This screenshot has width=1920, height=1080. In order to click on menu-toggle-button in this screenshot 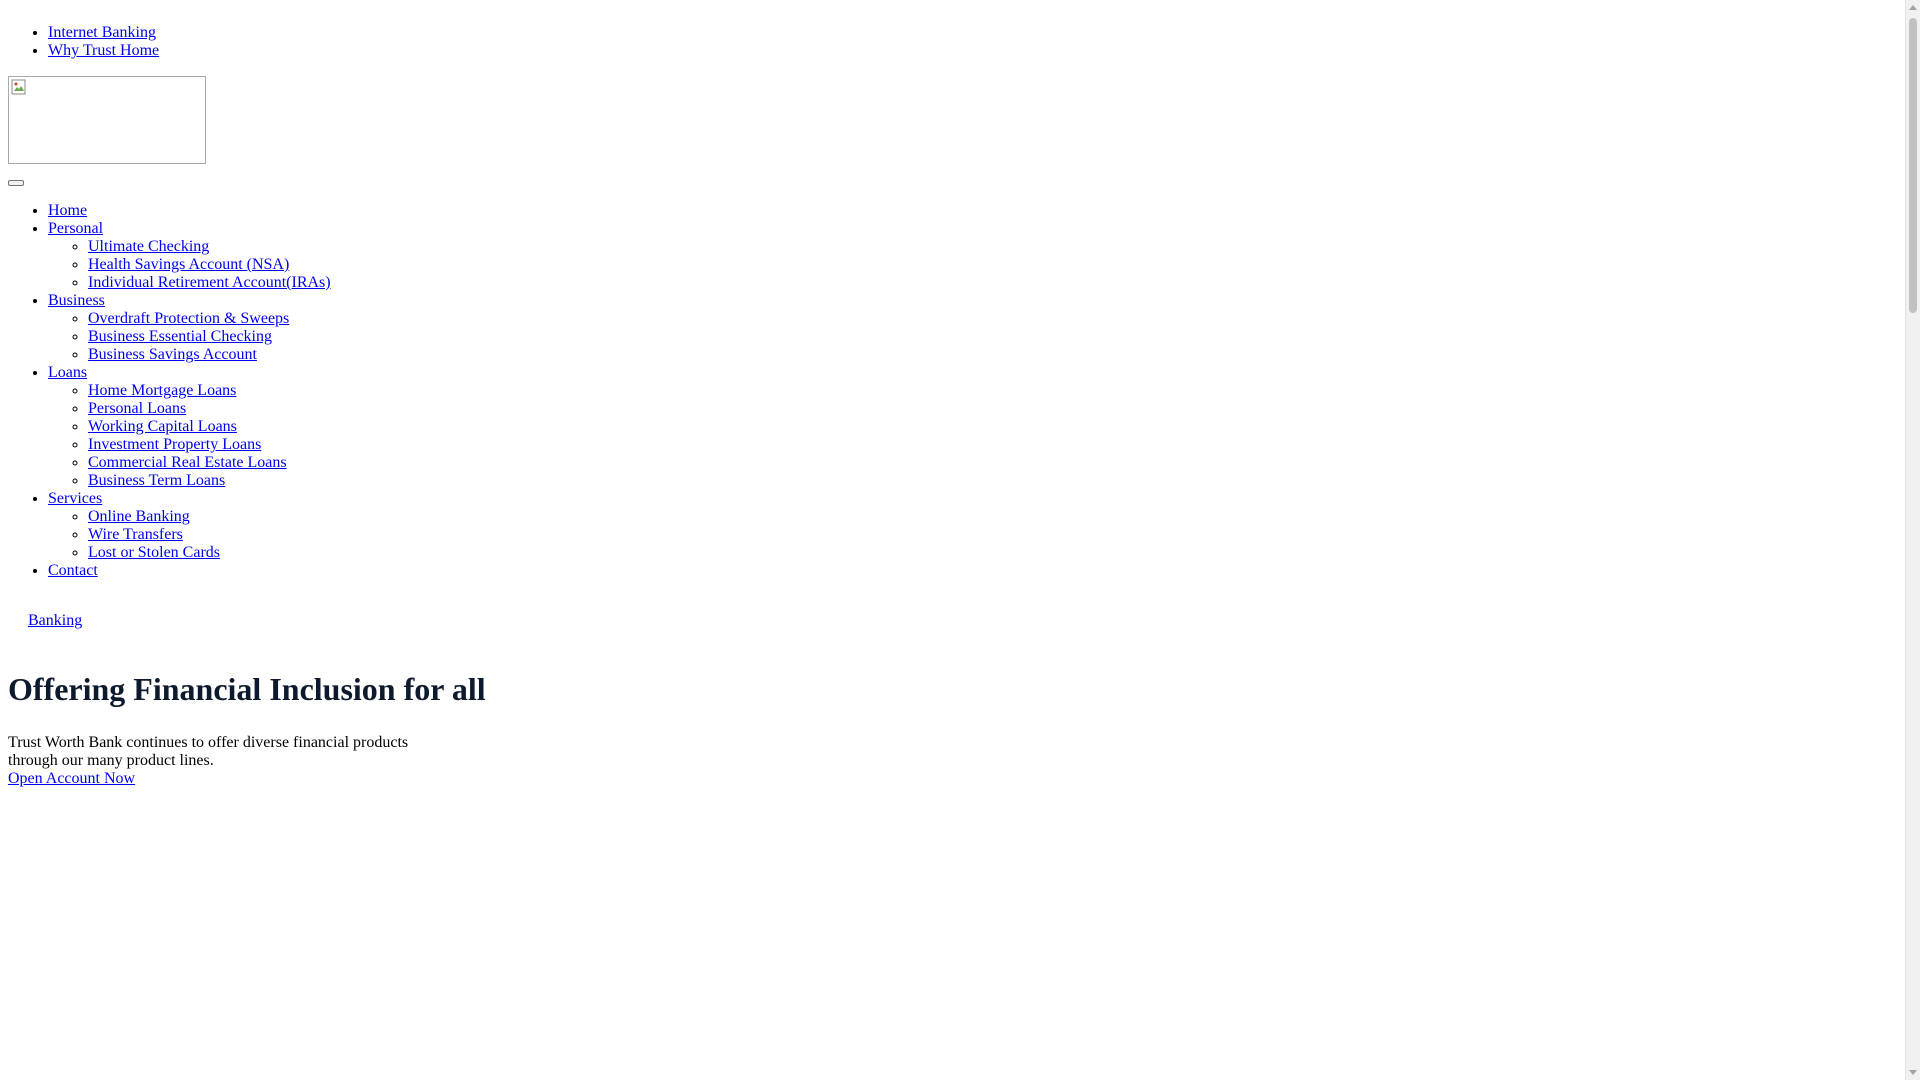, I will do `click(16, 183)`.